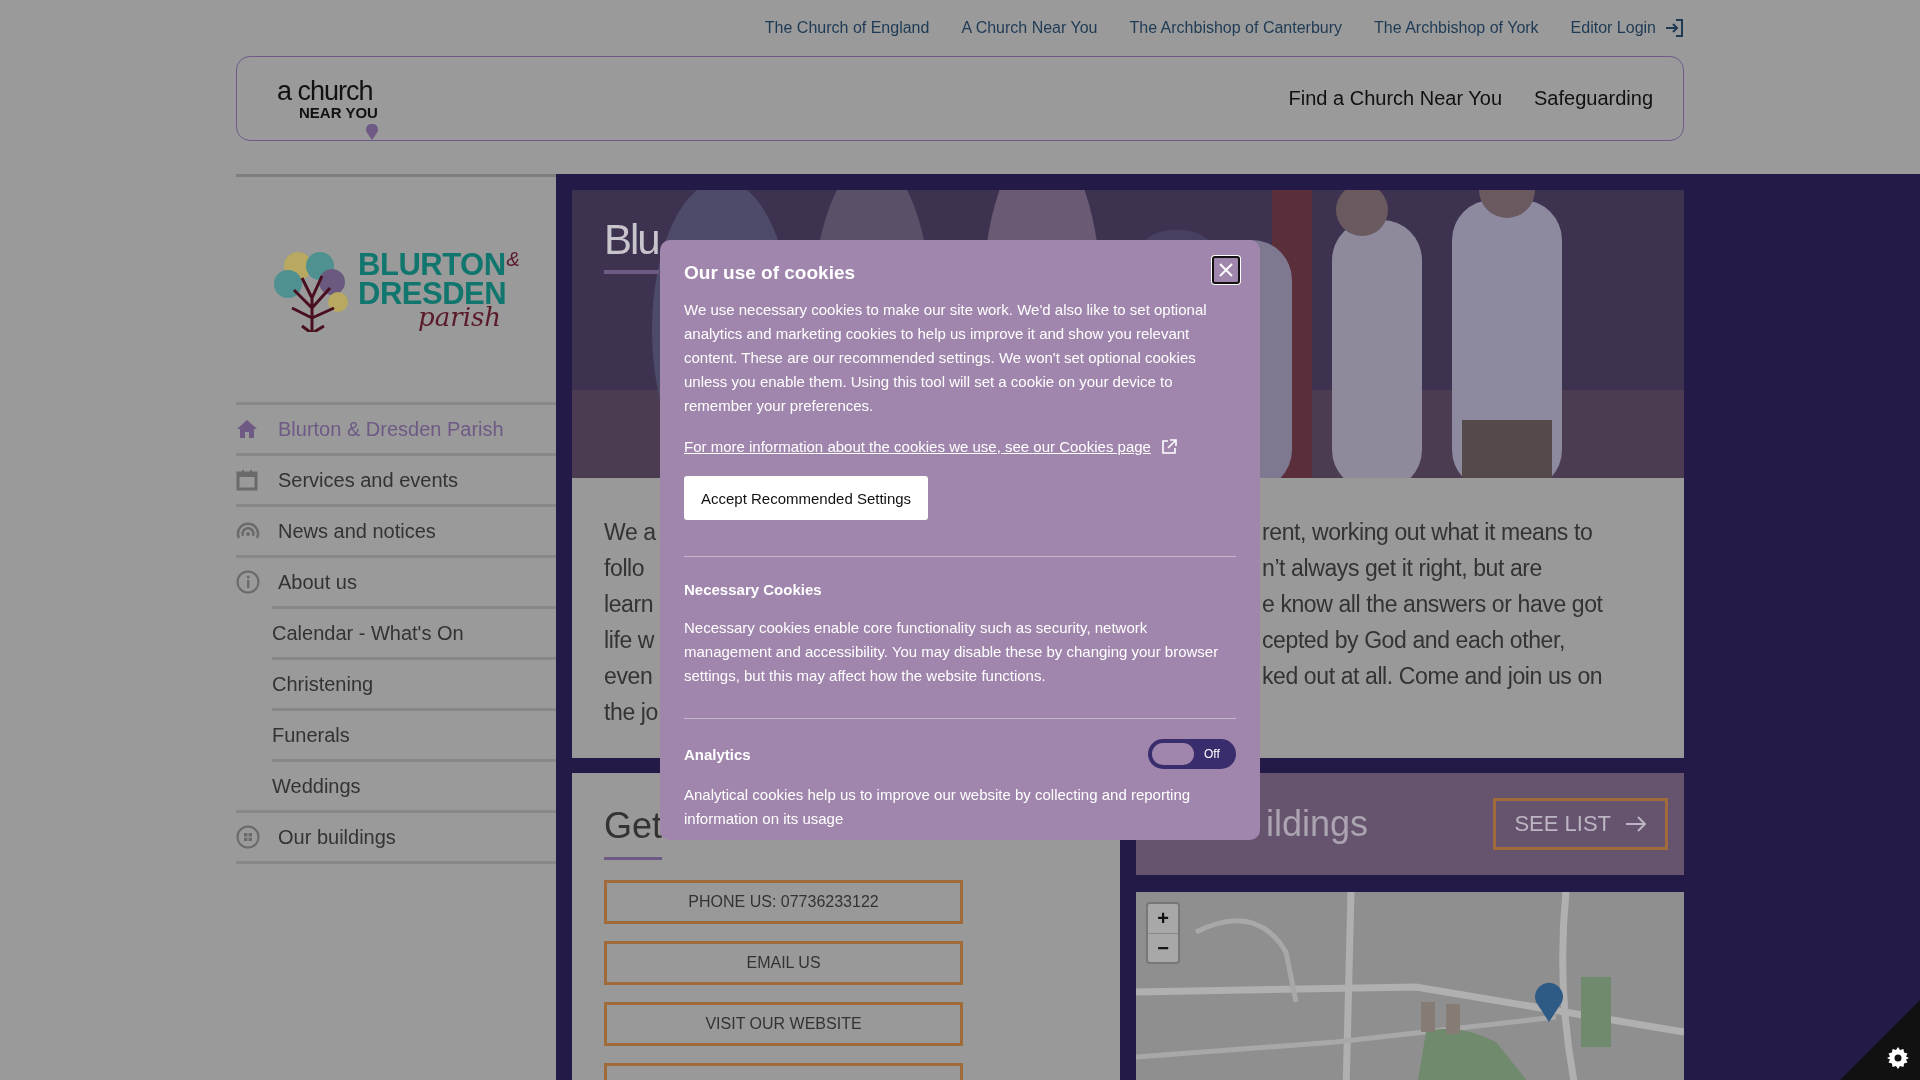 The width and height of the screenshot is (1920, 1080). Describe the element at coordinates (1402, 568) in the screenshot. I see `paragraph-text: n’t always get it right, but are` at that location.